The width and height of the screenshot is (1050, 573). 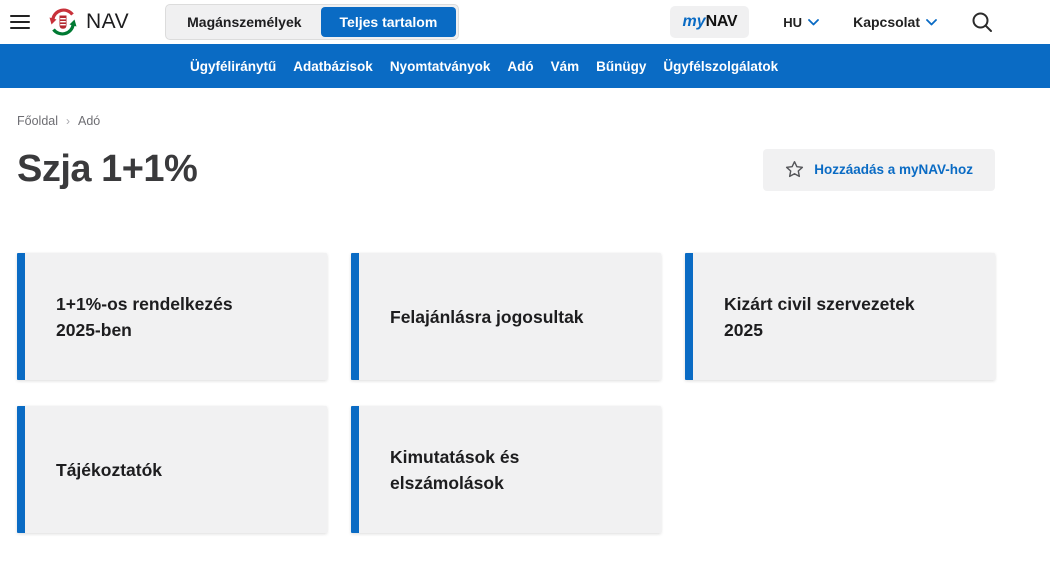 I want to click on card-label: 1+1%-os rendelkezés 2025-ben, so click(x=144, y=316).